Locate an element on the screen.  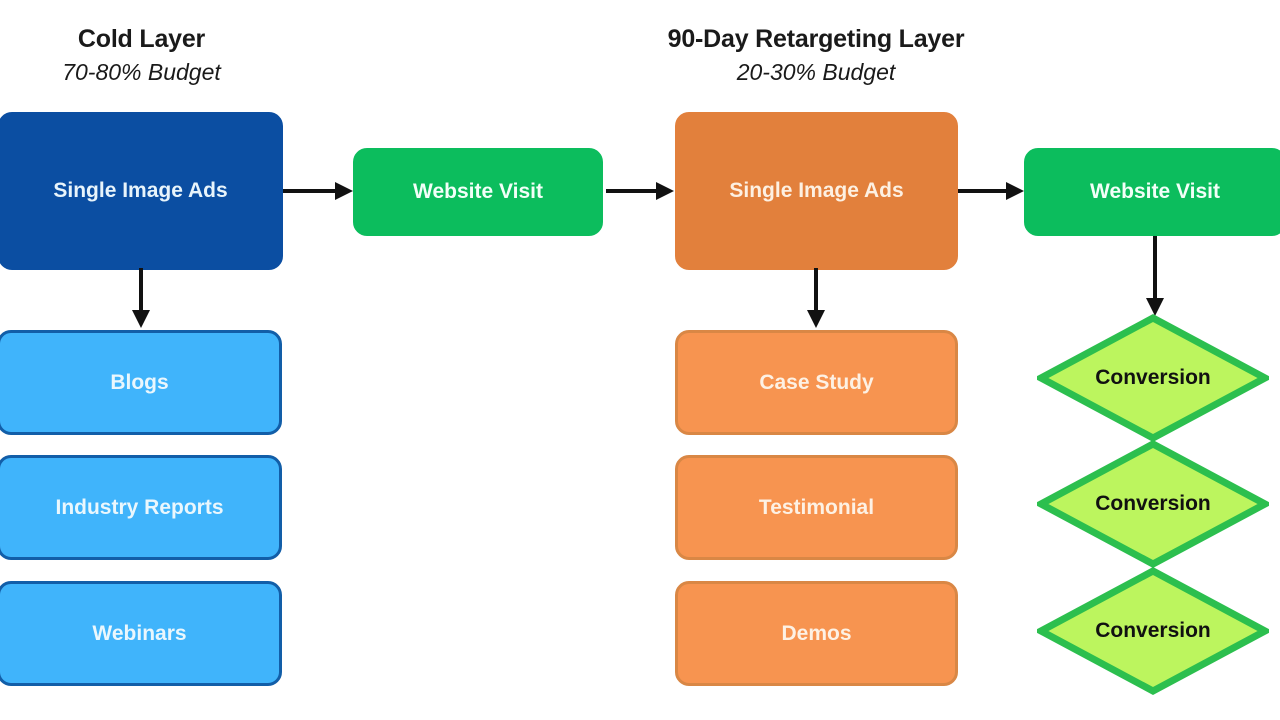
node-label: Blogs is located at coordinates (139, 382).